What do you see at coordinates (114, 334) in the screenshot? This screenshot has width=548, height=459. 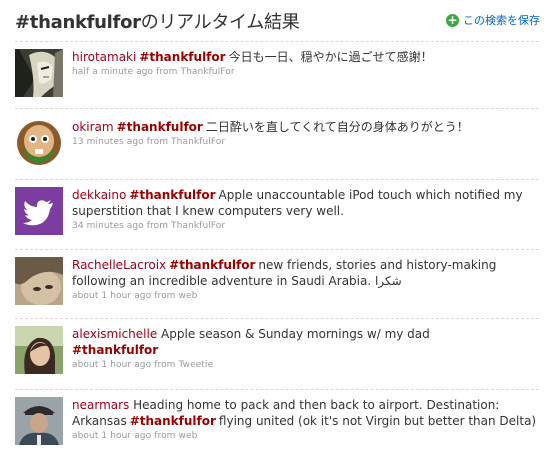 I see `username-link: alexismichelle` at bounding box center [114, 334].